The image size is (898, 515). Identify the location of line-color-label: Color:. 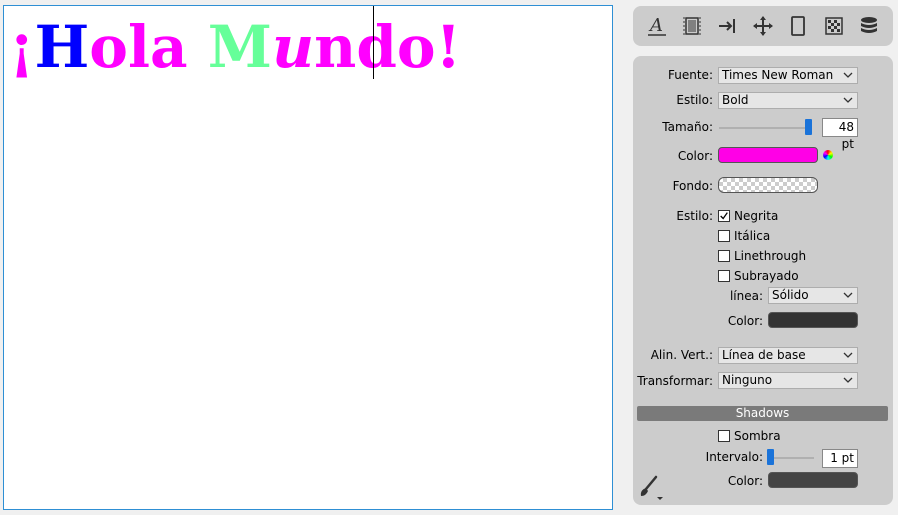
(745, 321).